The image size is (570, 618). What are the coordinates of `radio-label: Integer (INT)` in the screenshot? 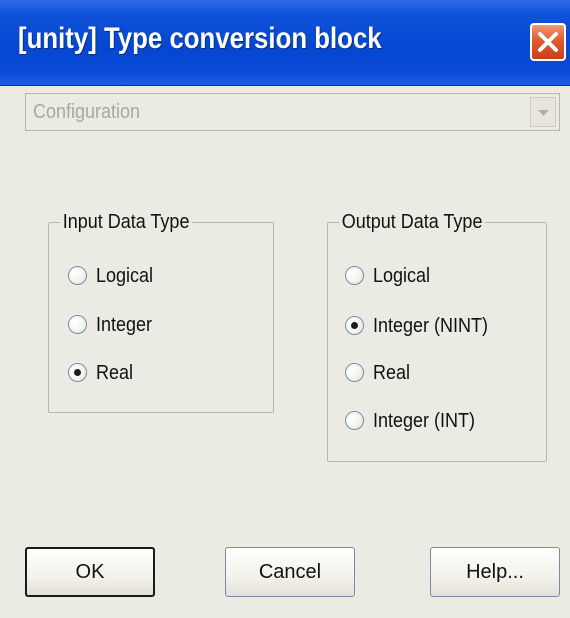 It's located at (424, 421).